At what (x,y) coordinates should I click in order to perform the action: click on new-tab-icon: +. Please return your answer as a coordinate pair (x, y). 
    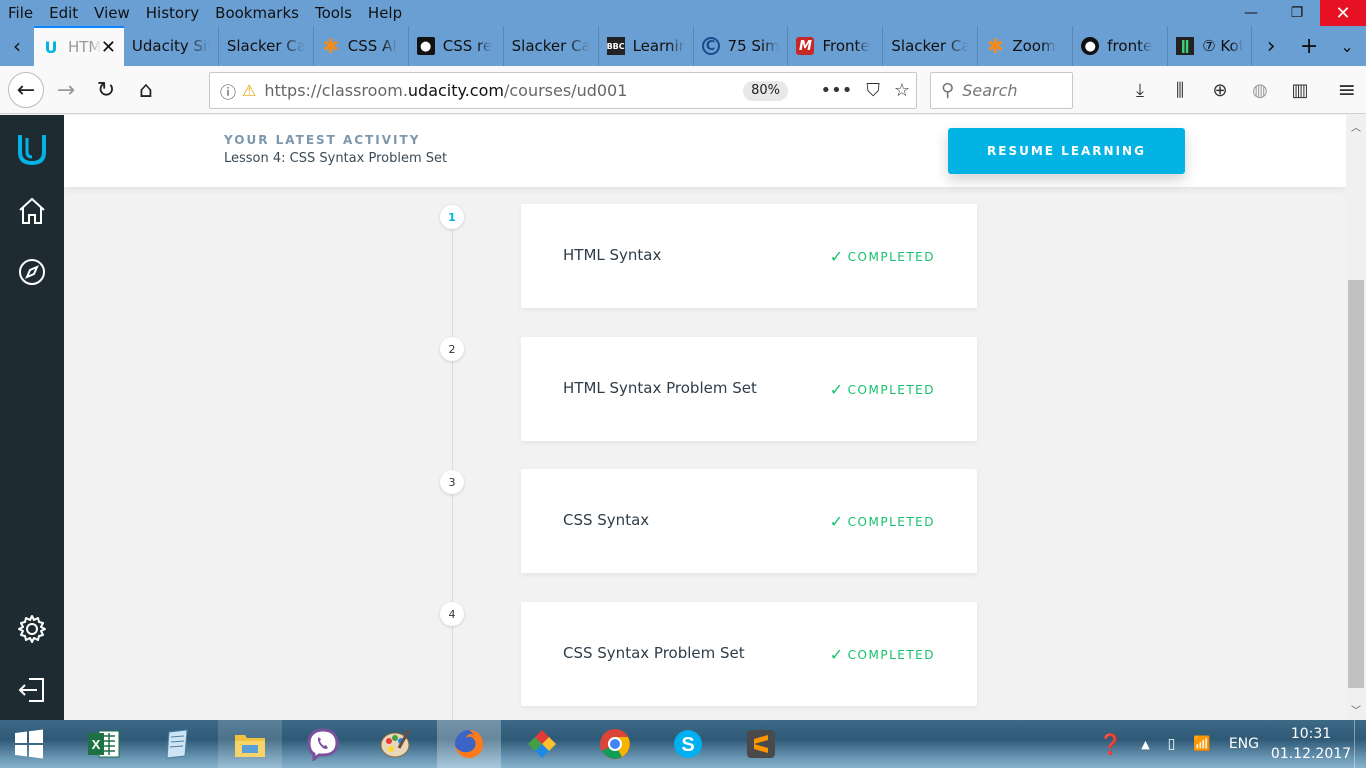
    Looking at the image, I should click on (1309, 46).